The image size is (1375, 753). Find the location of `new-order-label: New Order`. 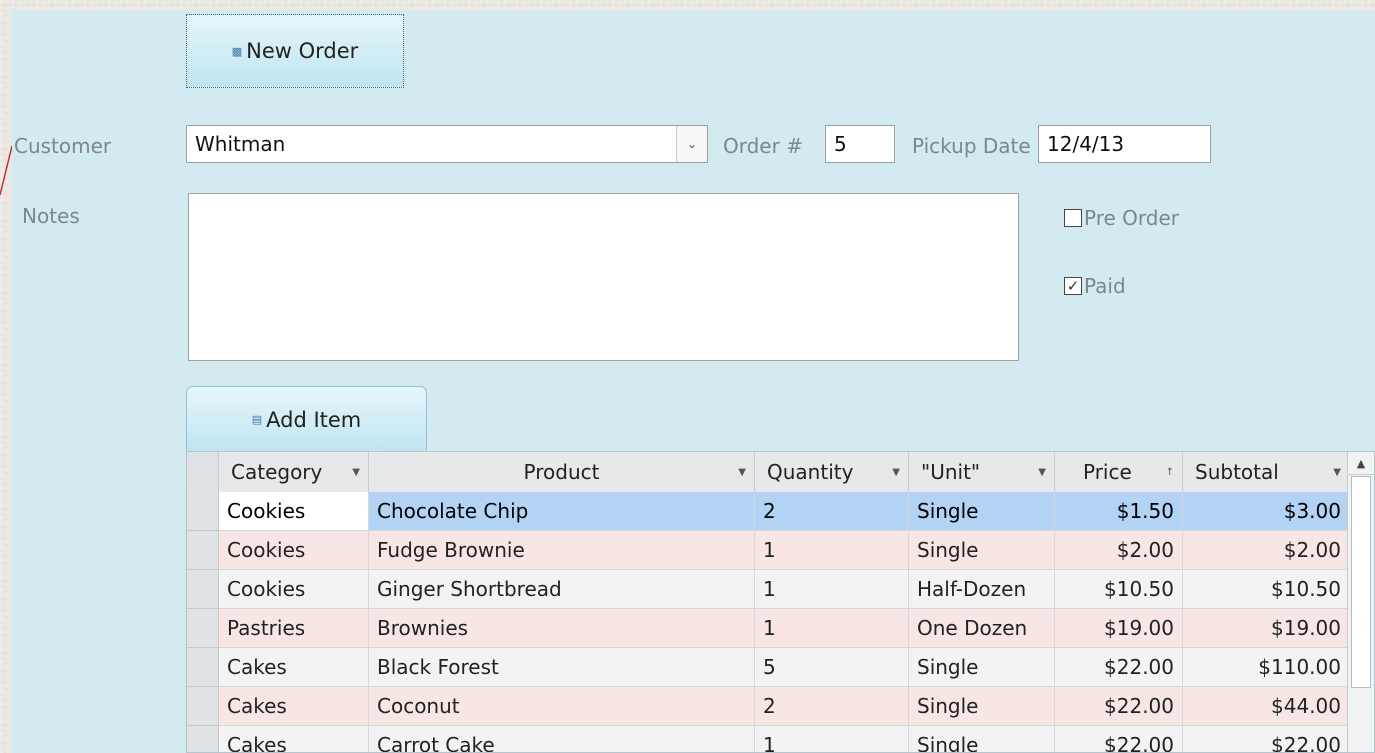

new-order-label: New Order is located at coordinates (302, 51).